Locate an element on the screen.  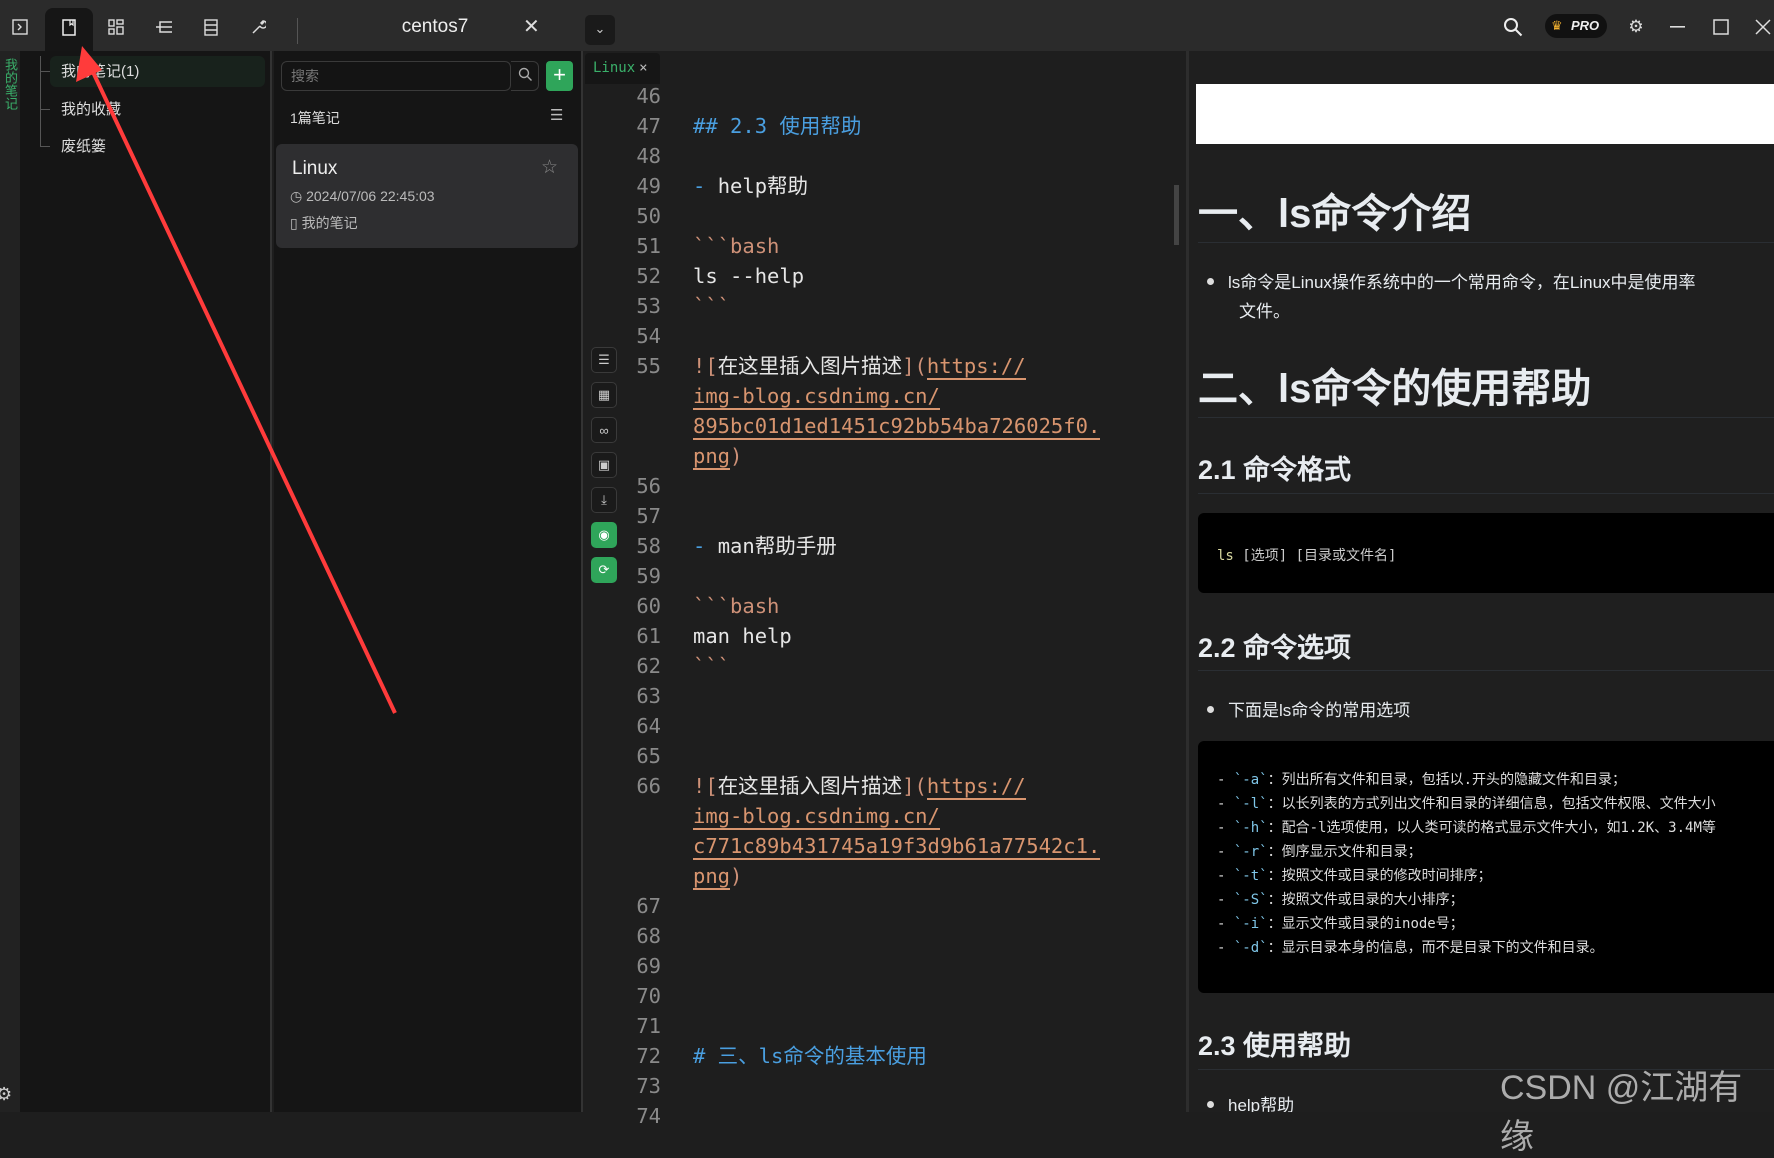
line-number: 73 is located at coordinates (648, 1086).